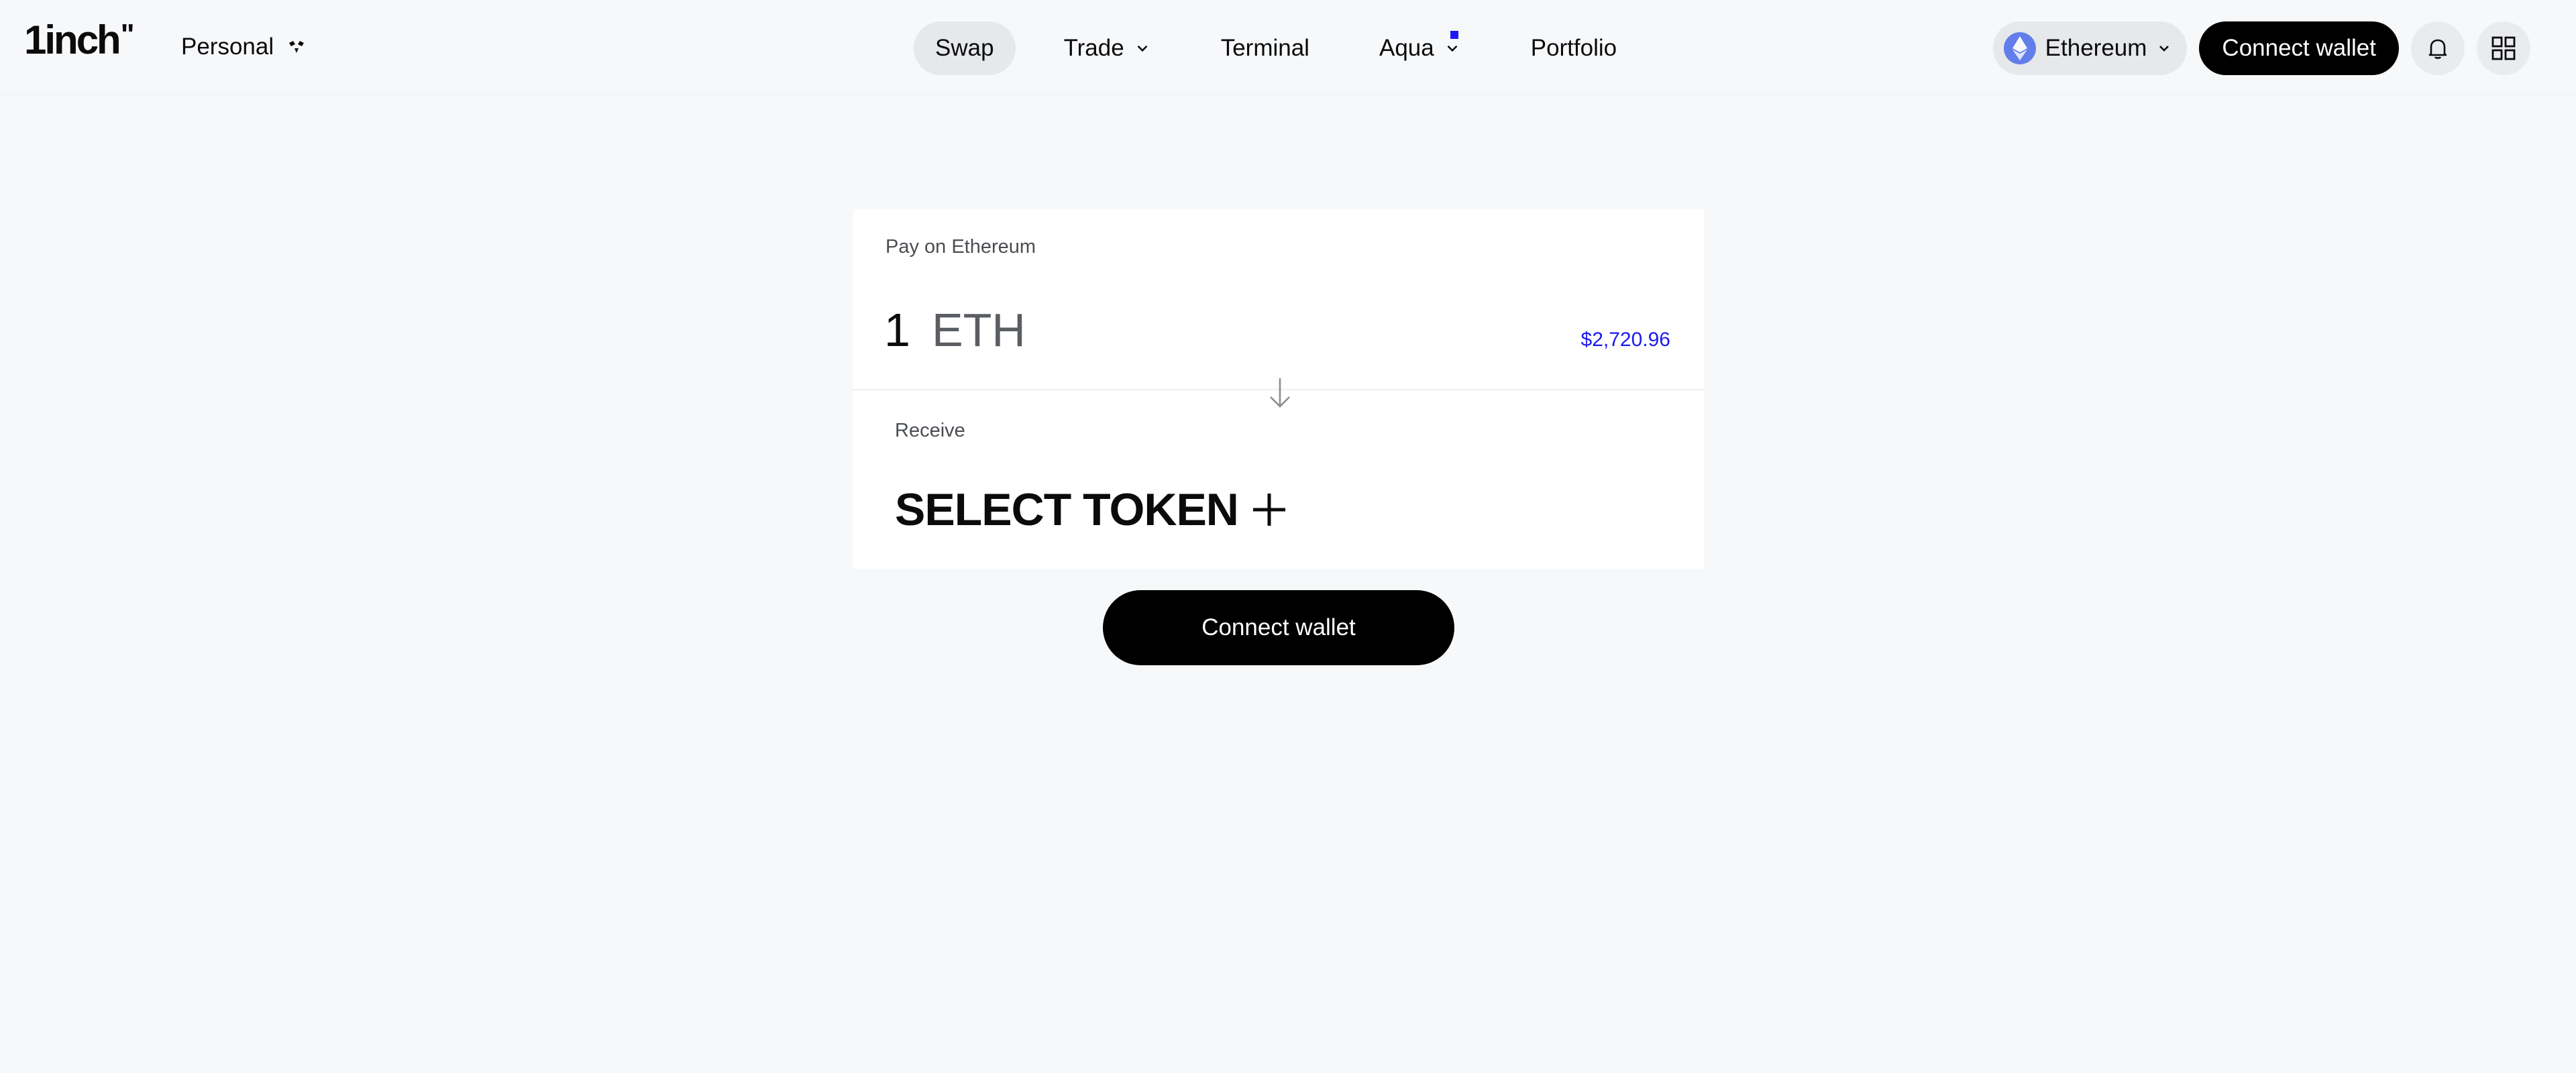 The image size is (2576, 1073). Describe the element at coordinates (1454, 35) in the screenshot. I see `new-badge-dot` at that location.